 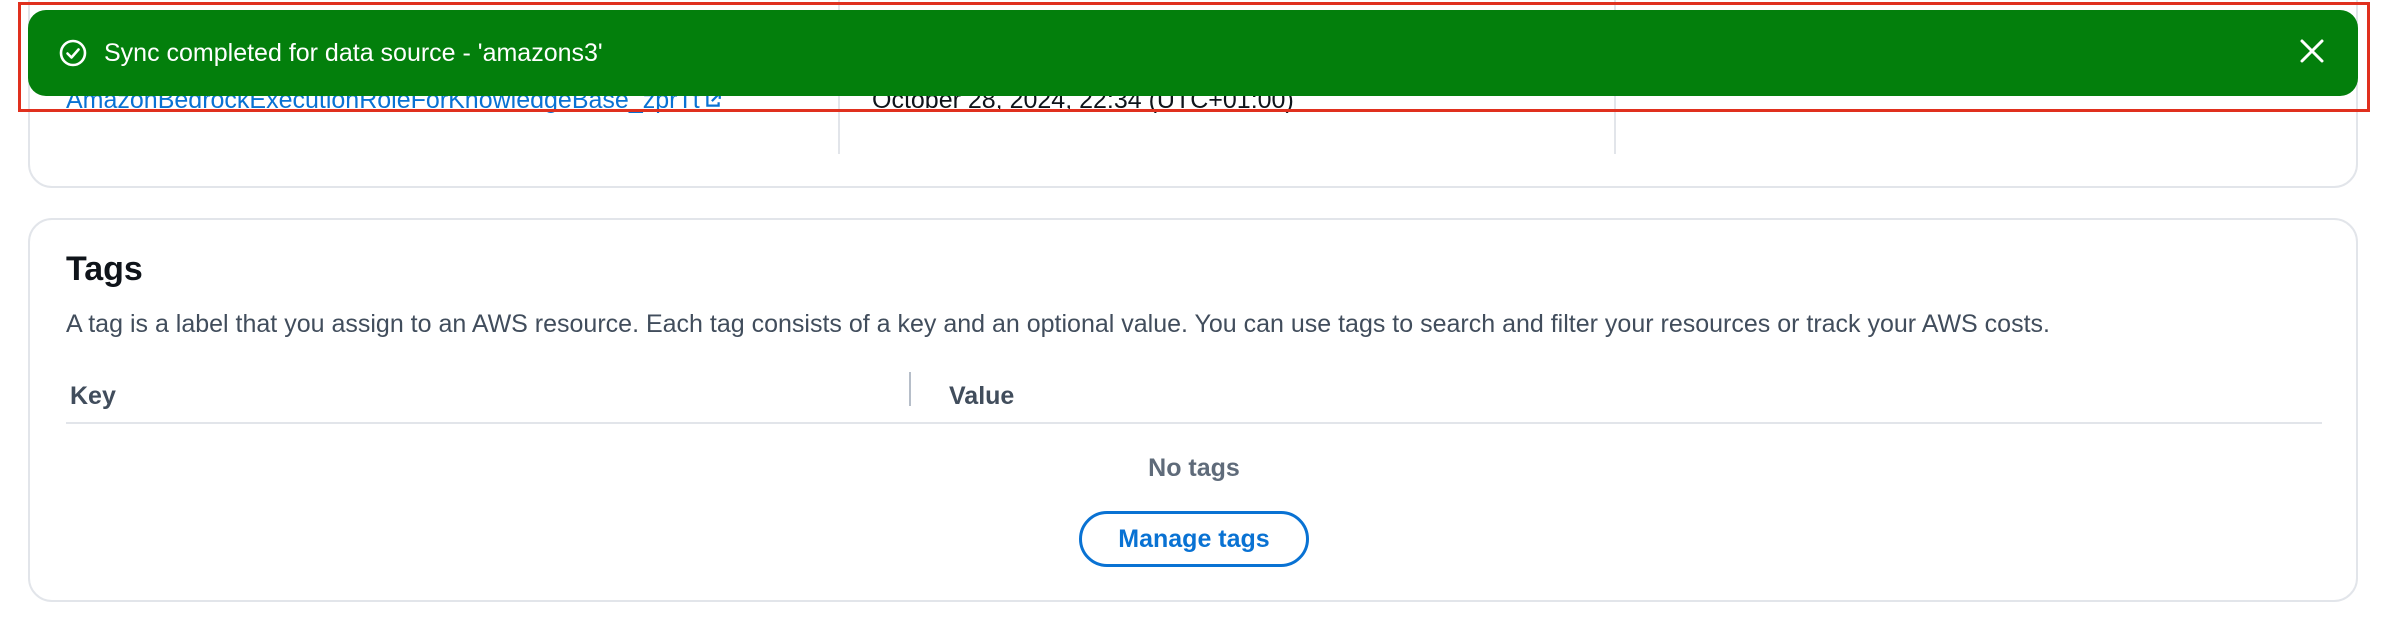 I want to click on manage-tags-button: Manage tags, so click(x=1194, y=539).